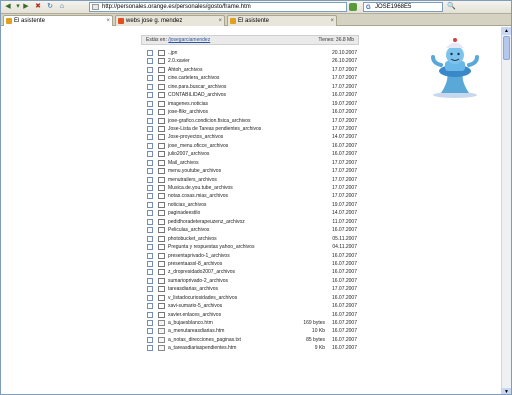  Describe the element at coordinates (192, 180) in the screenshot. I see `file-name: menutrailers_archivos` at that location.